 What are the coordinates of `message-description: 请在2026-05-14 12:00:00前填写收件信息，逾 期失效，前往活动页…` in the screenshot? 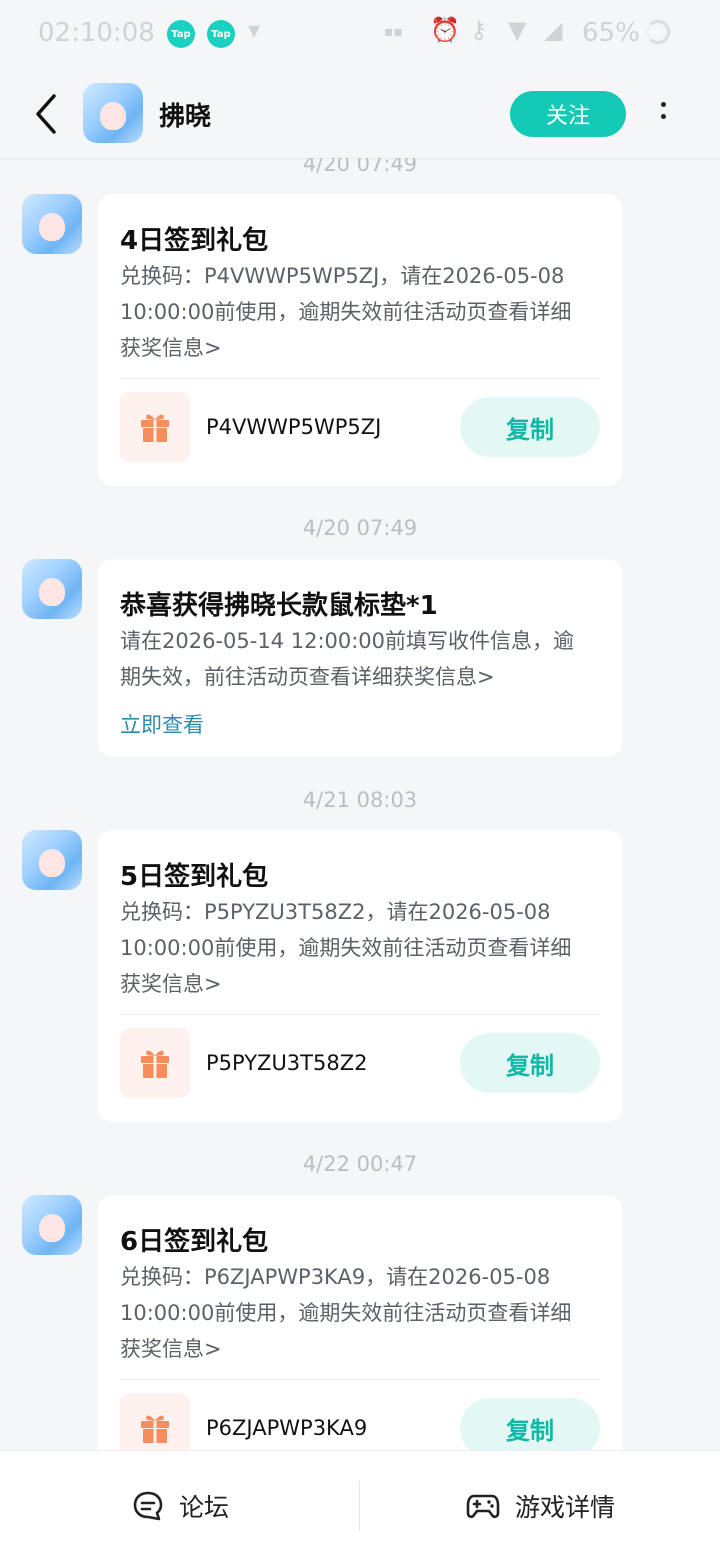 It's located at (360, 659).